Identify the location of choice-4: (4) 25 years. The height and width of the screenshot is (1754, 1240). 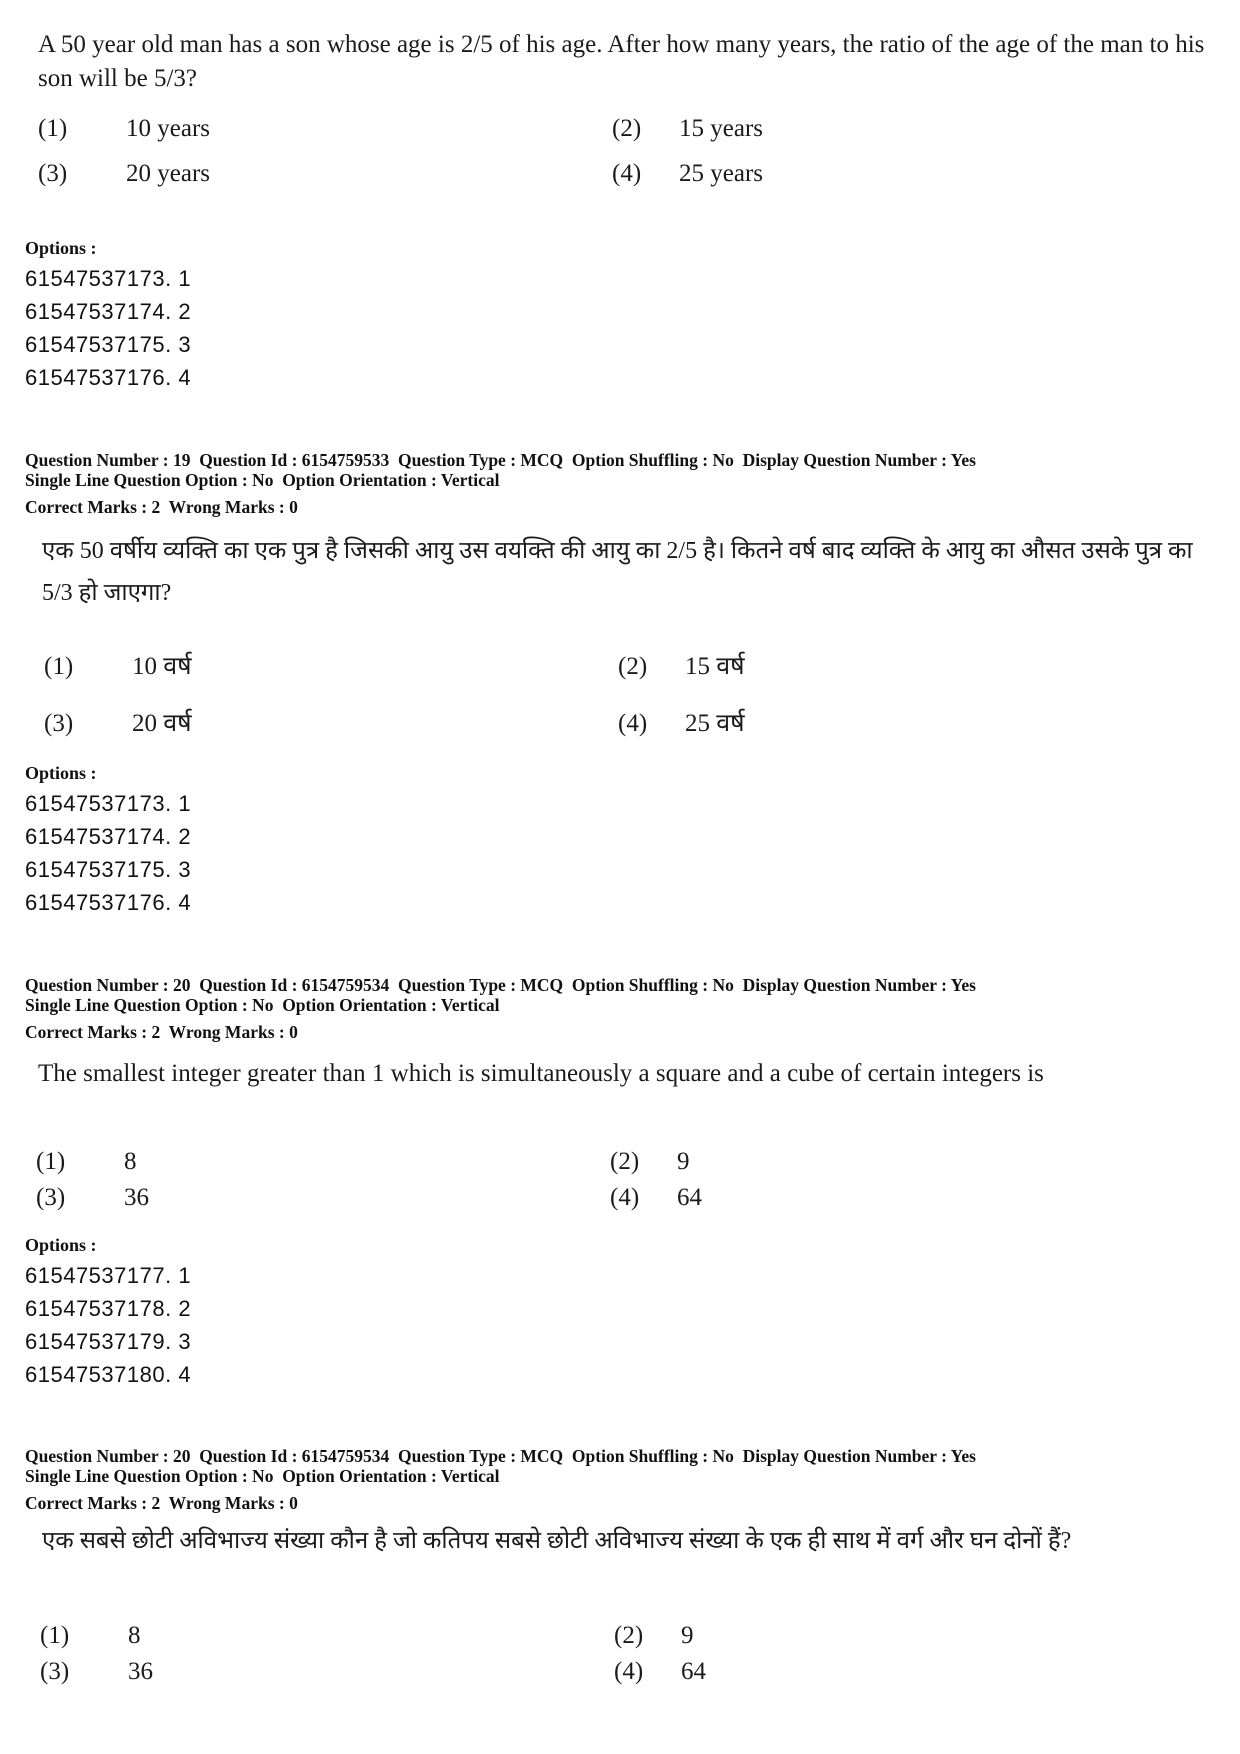
(687, 174).